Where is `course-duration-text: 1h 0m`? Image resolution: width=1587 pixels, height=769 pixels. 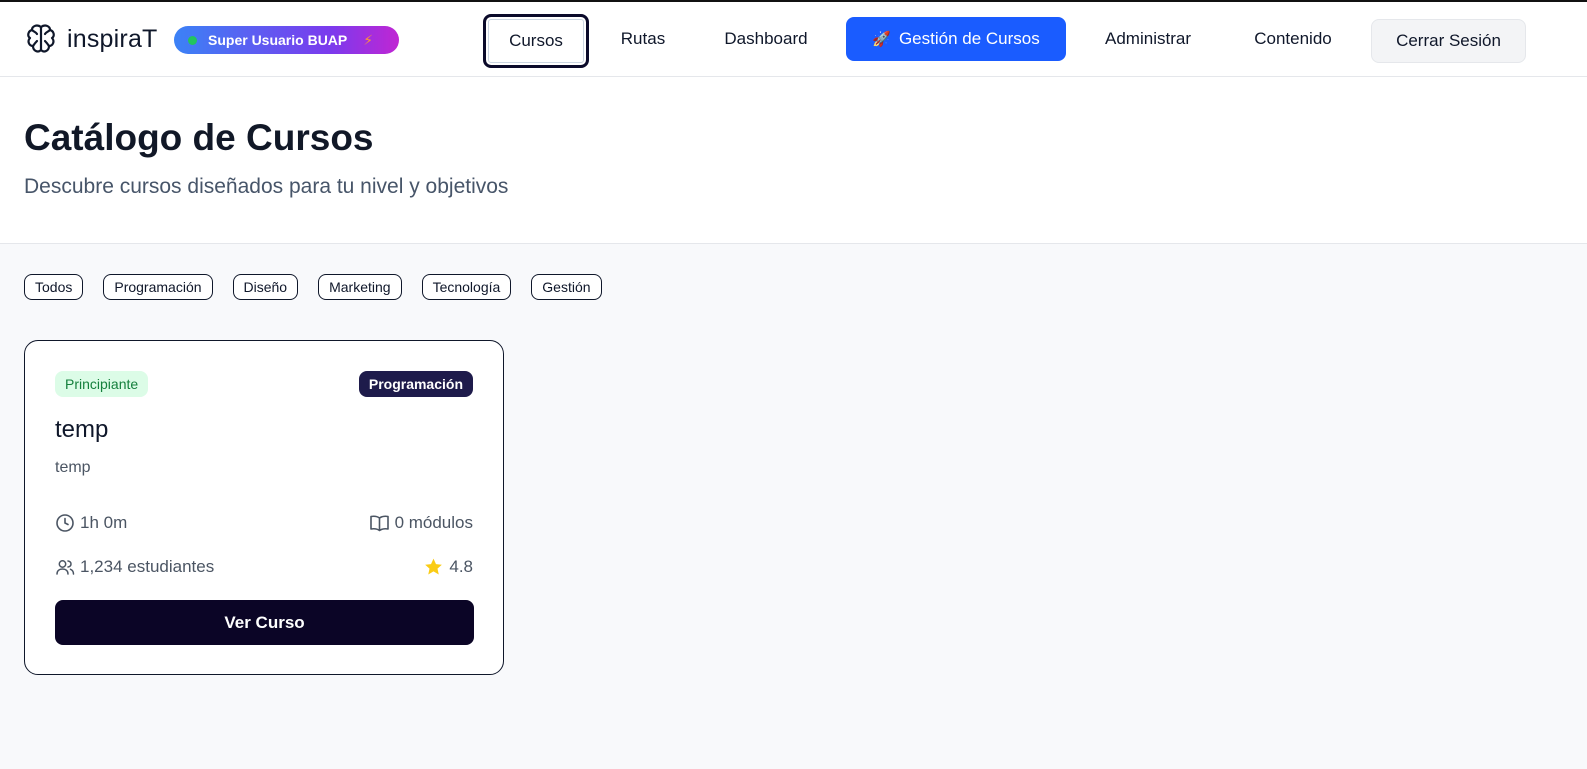
course-duration-text: 1h 0m is located at coordinates (104, 522).